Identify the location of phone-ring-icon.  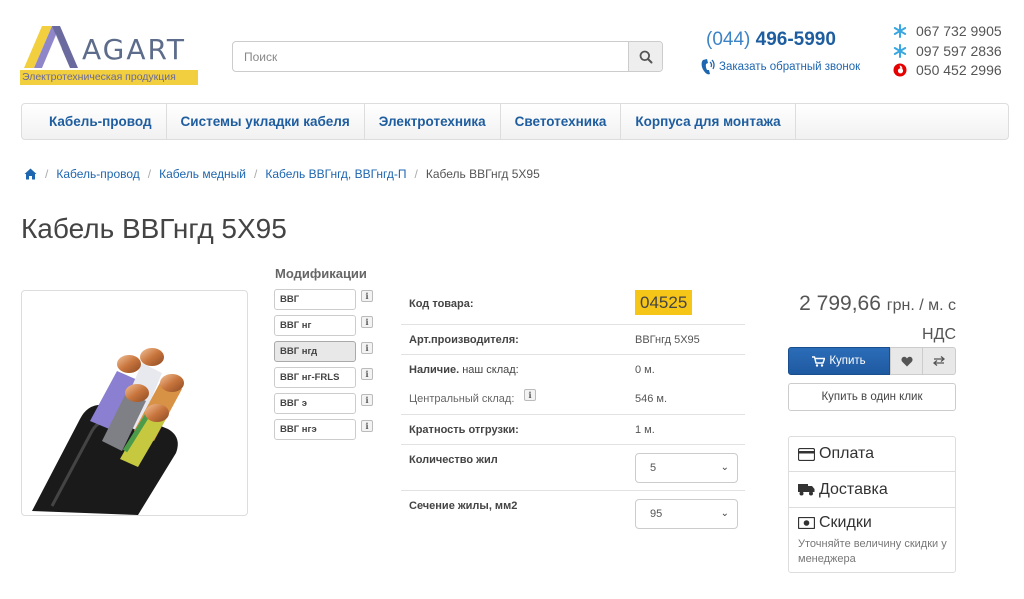
(708, 67).